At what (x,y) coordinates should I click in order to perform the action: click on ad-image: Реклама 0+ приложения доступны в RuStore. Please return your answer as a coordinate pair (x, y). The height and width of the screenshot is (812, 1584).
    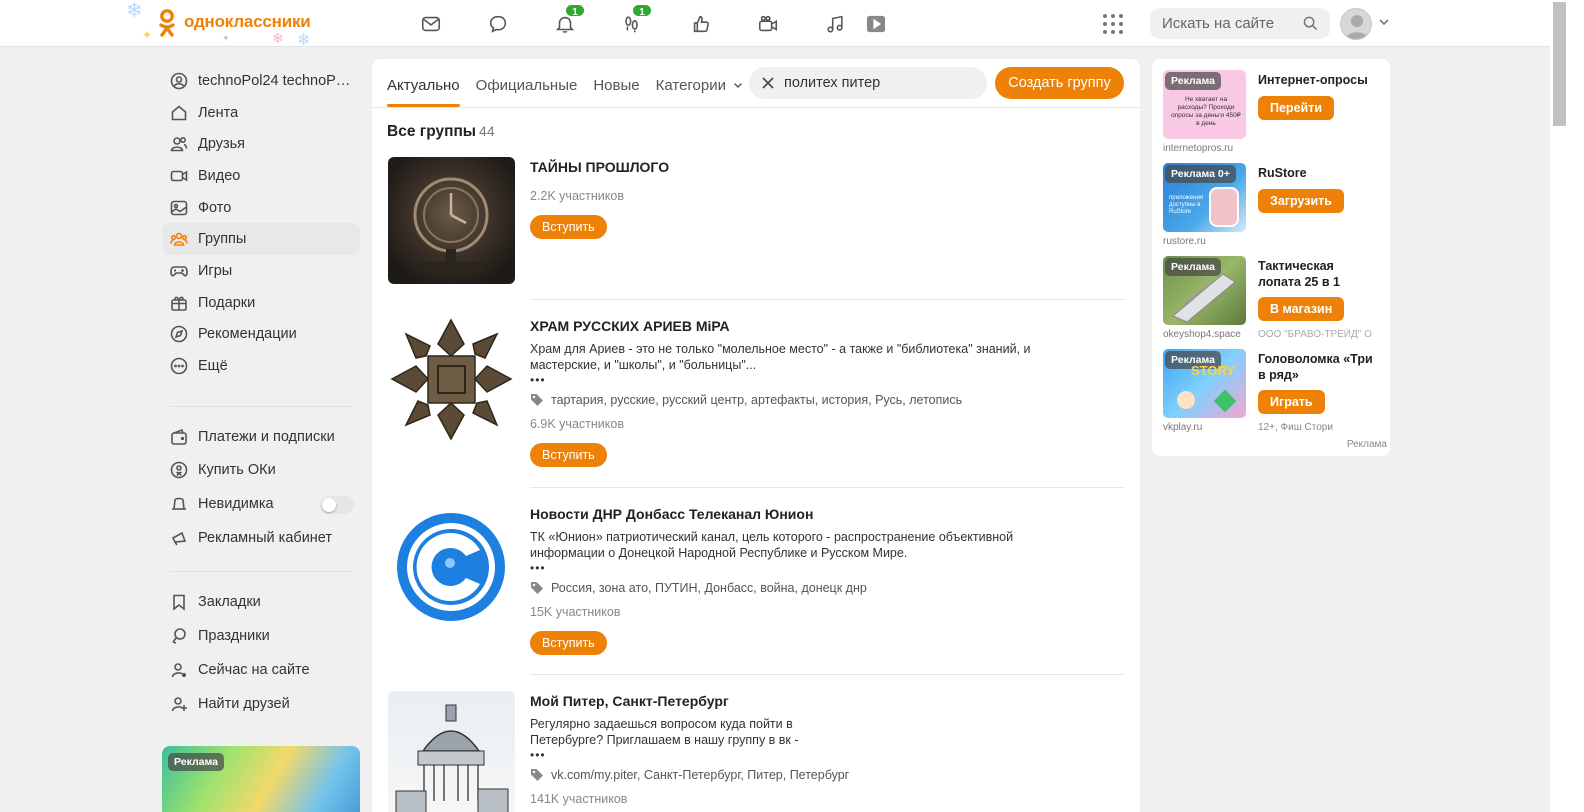
    Looking at the image, I should click on (1204, 197).